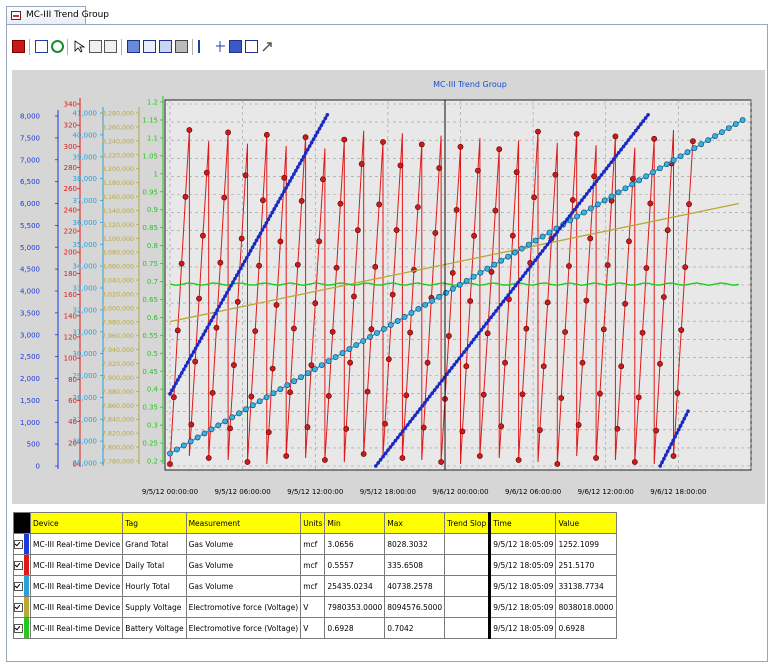 The height and width of the screenshot is (662, 775). I want to click on y-tick-label: 30,000, so click(85, 354).